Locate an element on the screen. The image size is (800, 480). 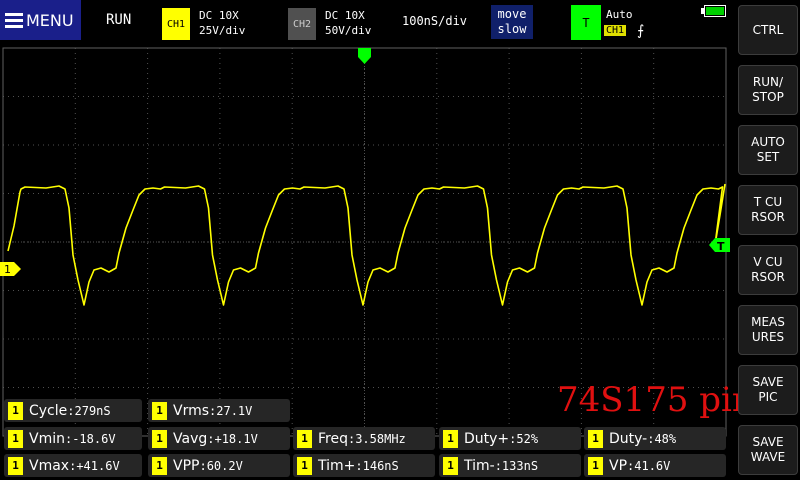
measurement-value: :+18.1V is located at coordinates (232, 438).